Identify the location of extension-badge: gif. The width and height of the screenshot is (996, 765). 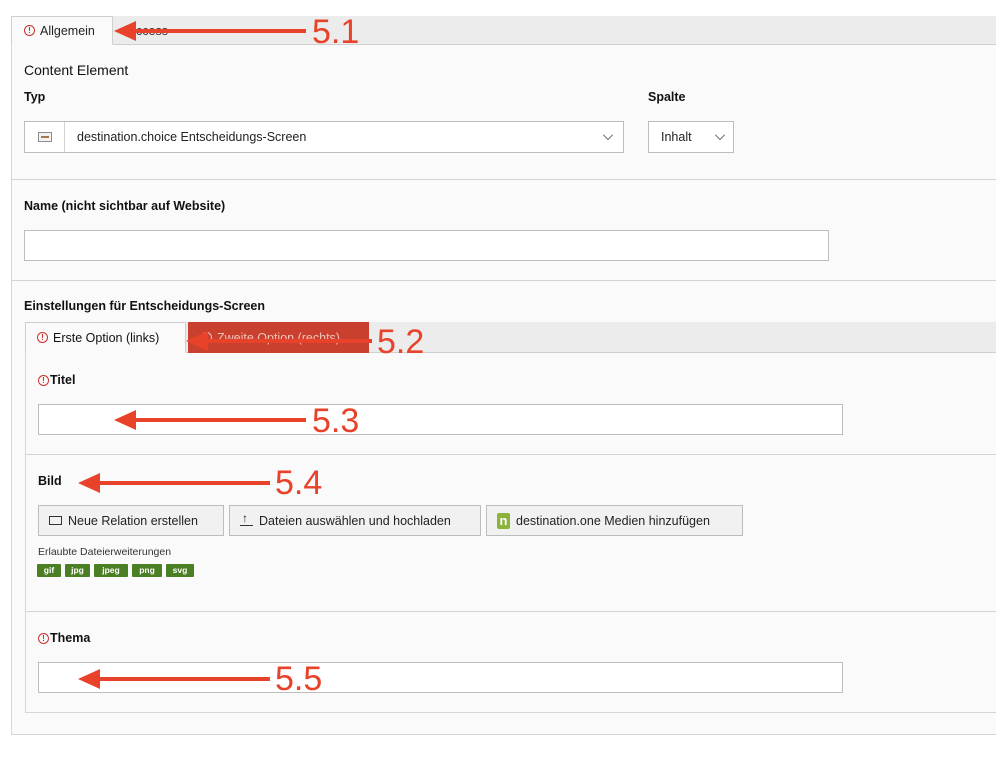
(49, 570).